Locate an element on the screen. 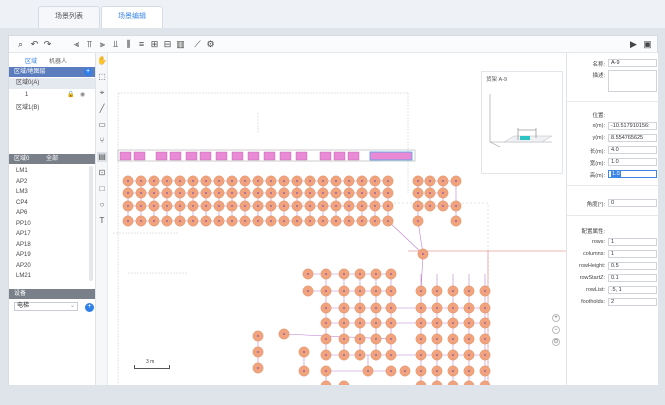 The image size is (665, 405). list-item: AP6 is located at coordinates (52, 213).